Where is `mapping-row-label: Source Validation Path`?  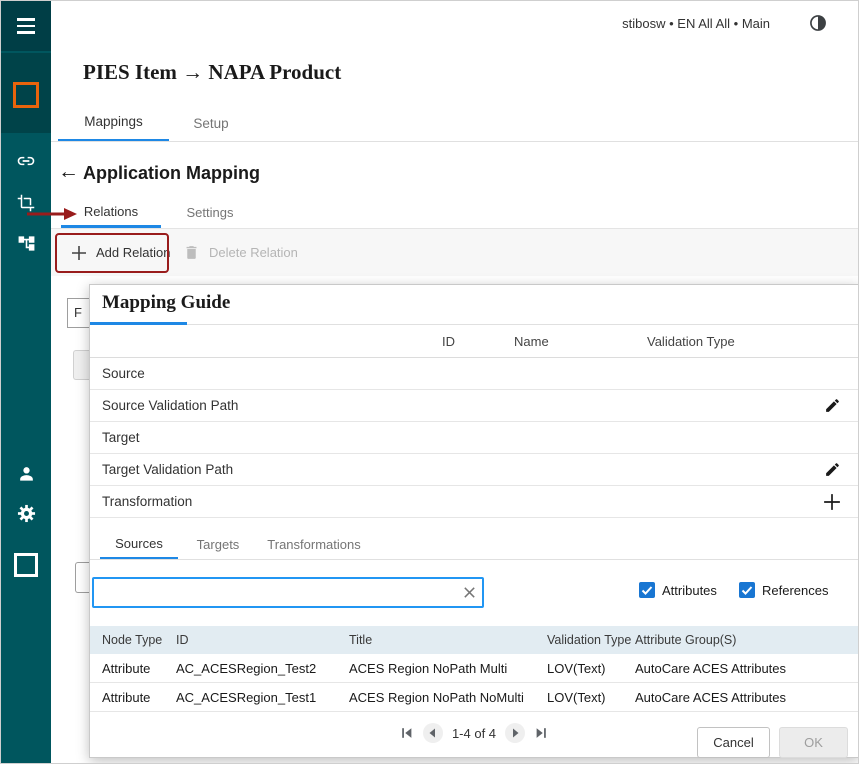
mapping-row-label: Source Validation Path is located at coordinates (170, 405).